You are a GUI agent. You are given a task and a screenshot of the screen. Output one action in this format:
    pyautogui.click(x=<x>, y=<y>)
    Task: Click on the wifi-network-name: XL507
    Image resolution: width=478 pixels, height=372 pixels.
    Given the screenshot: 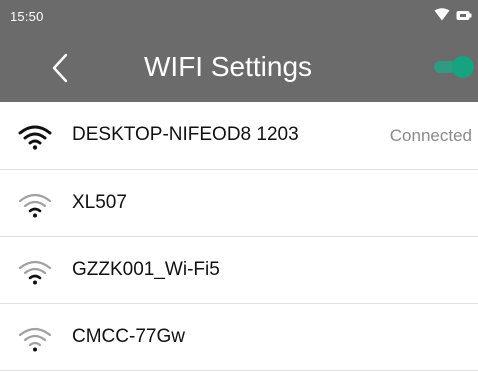 What is the action you would take?
    pyautogui.click(x=99, y=202)
    